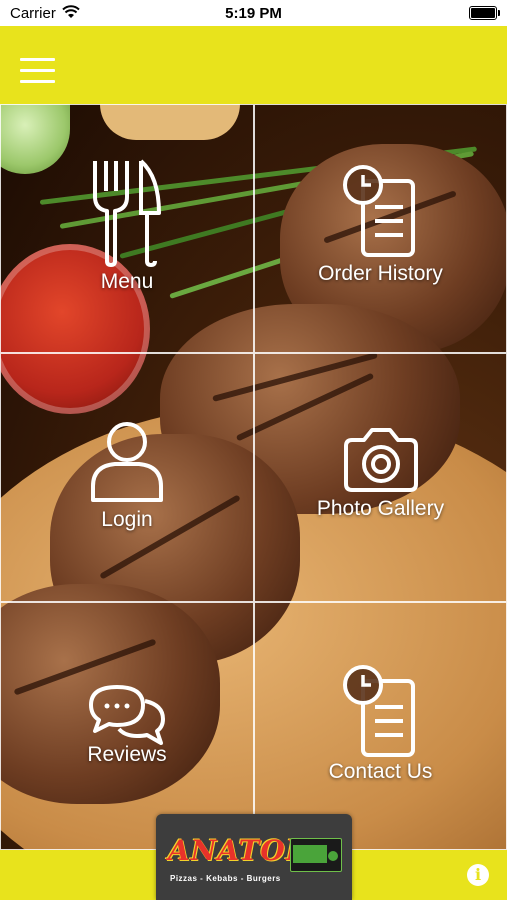  I want to click on tile-login: Login, so click(127, 477).